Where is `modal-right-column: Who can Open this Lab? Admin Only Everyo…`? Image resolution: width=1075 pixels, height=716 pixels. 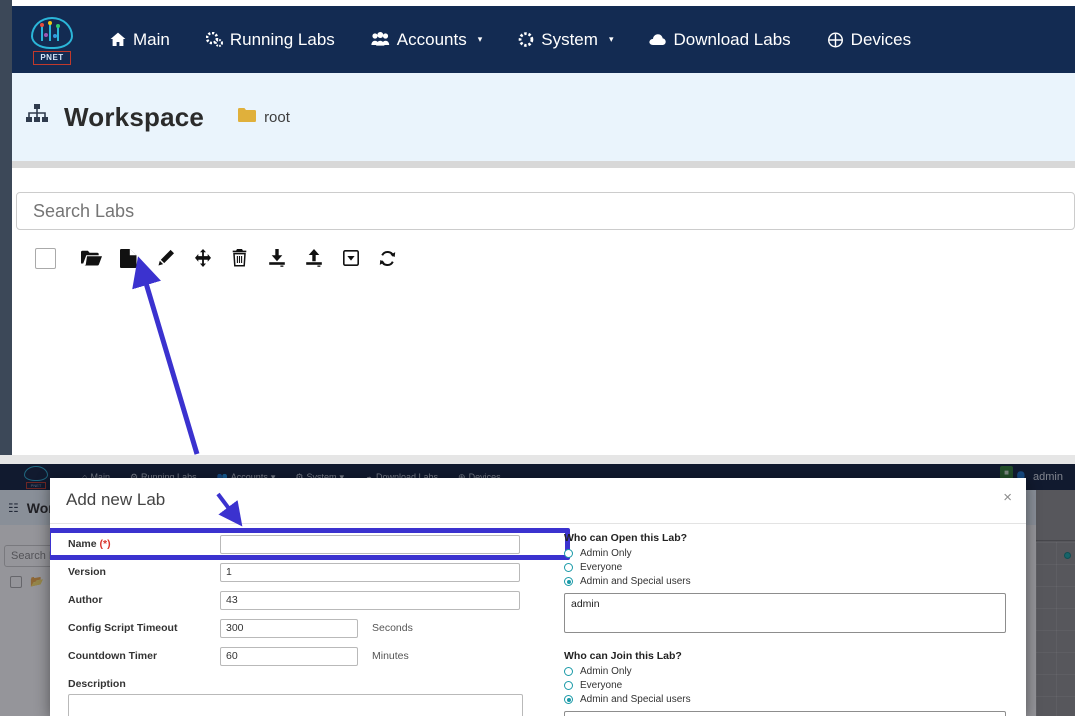
modal-right-column: Who can Open this Lab? Admin Only Everyo… is located at coordinates (793, 620).